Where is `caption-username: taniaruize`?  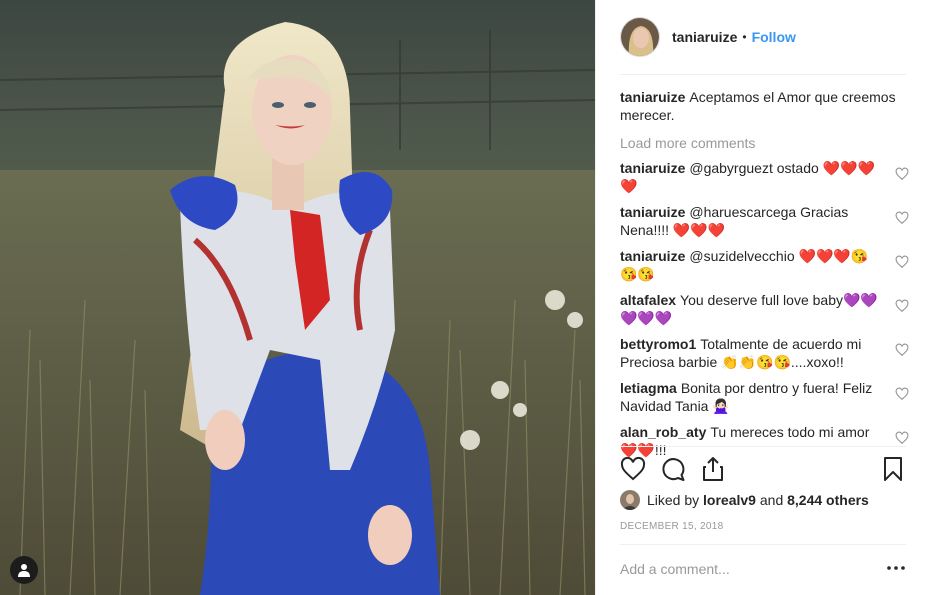
caption-username: taniaruize is located at coordinates (652, 97).